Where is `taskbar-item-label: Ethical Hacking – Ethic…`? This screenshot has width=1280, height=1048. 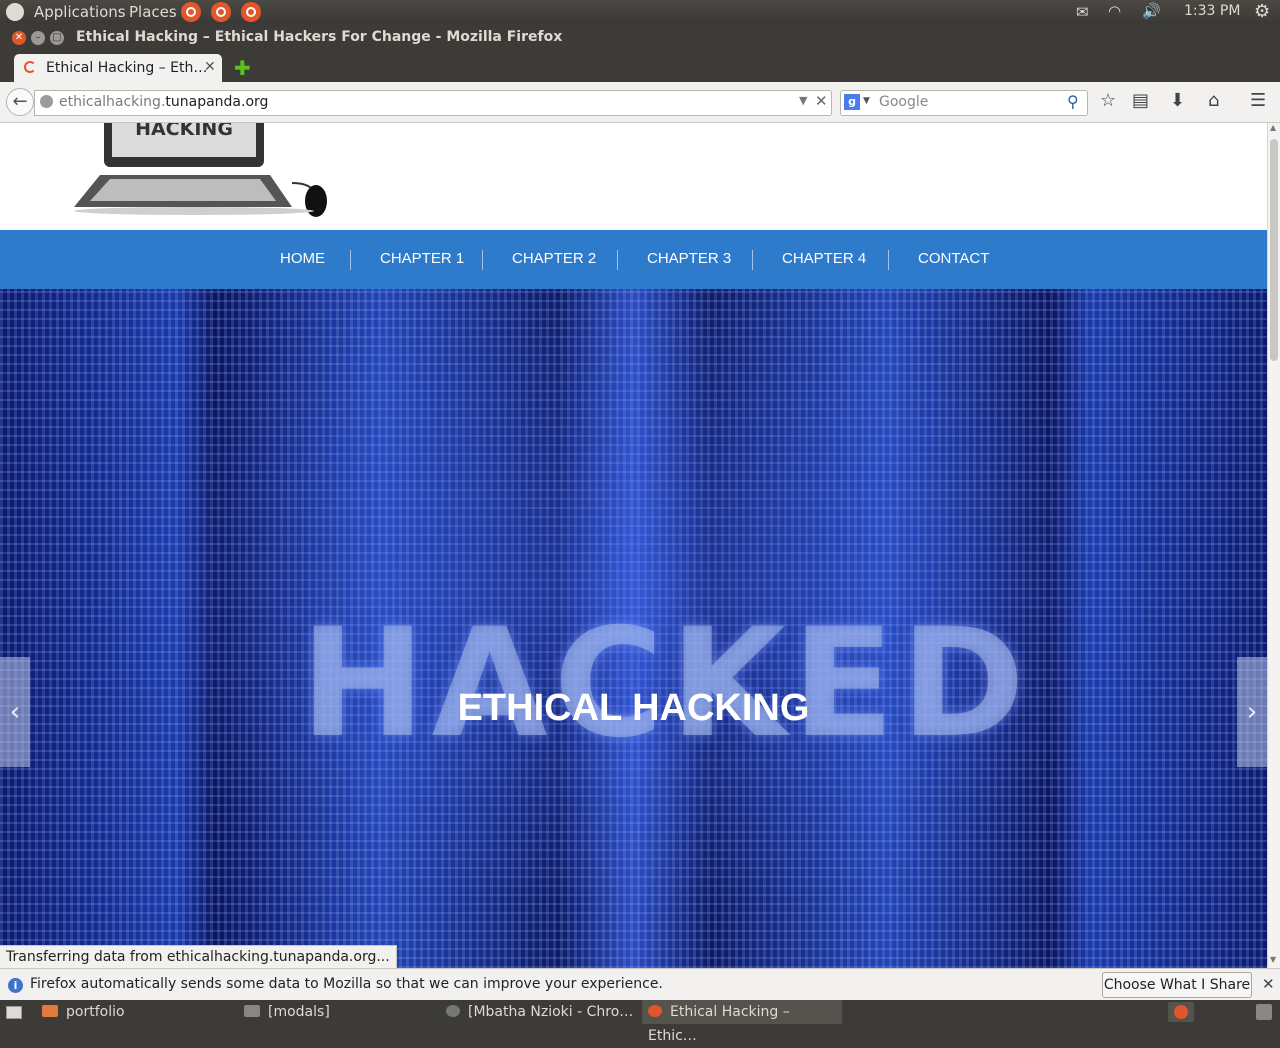 taskbar-item-label: Ethical Hacking – Ethic… is located at coordinates (719, 1024).